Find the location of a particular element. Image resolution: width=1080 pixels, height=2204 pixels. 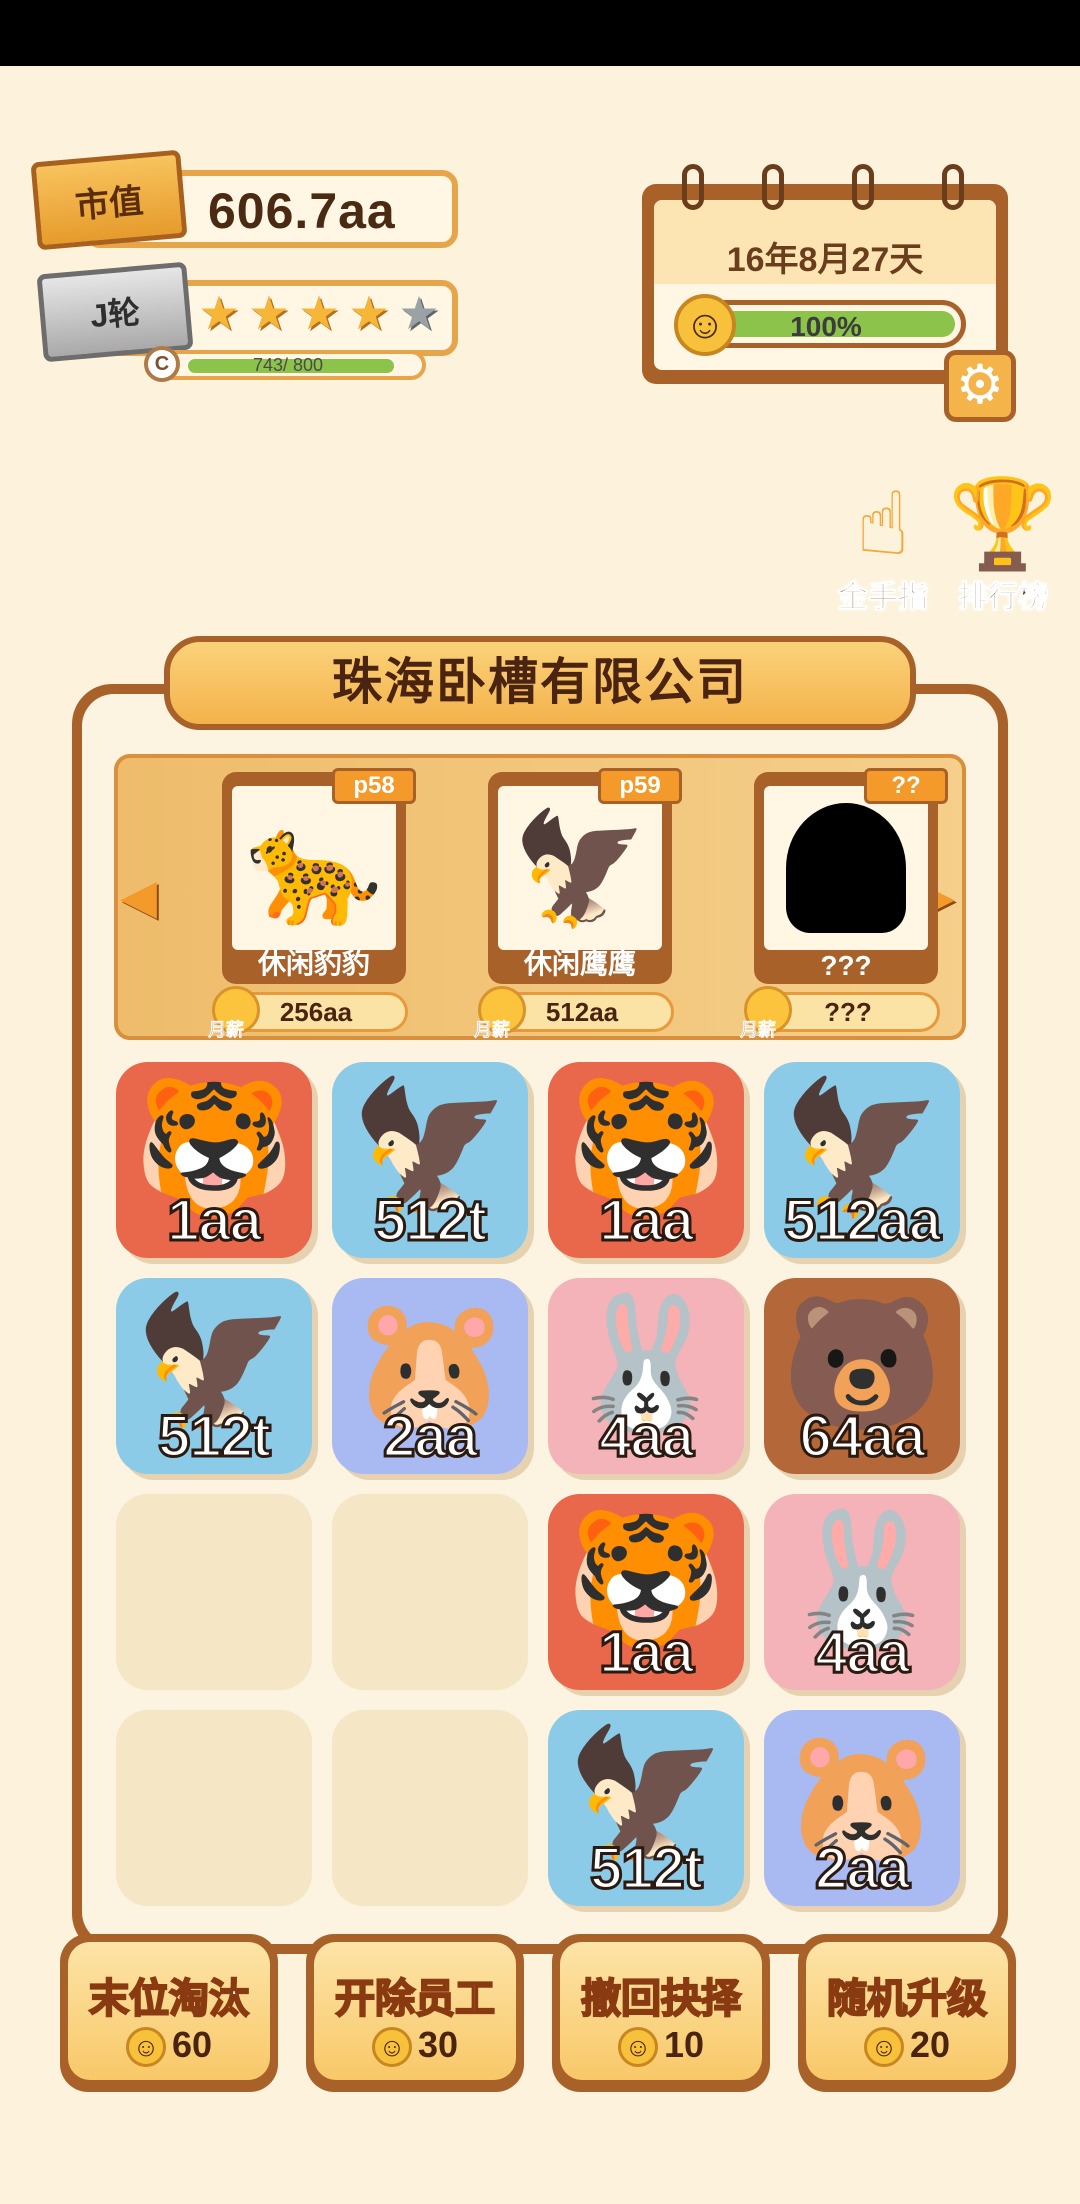

action-button-label: 开除员工 is located at coordinates (415, 1999).